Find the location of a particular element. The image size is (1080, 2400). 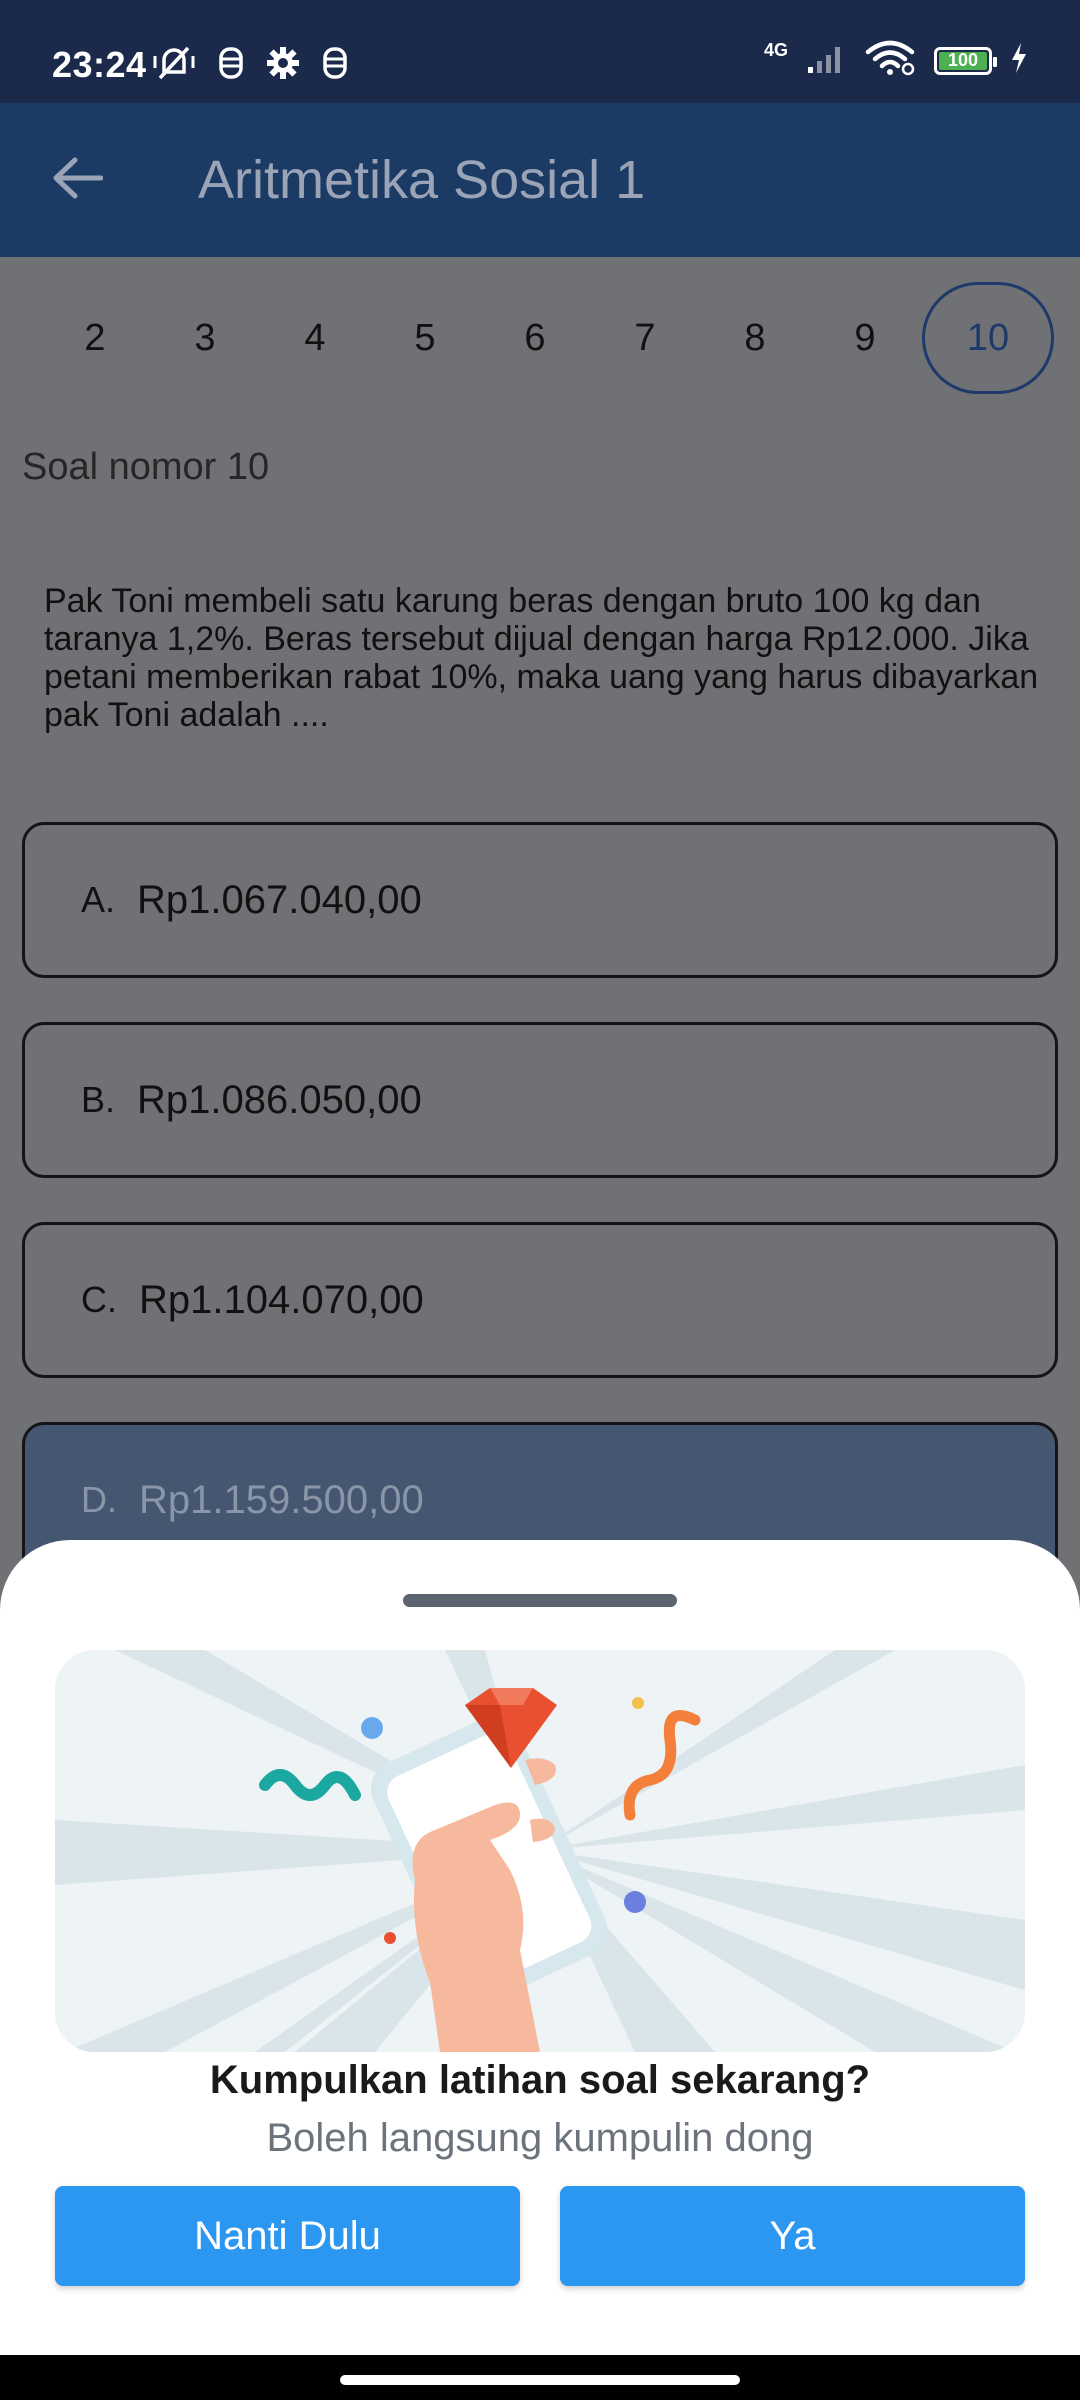

settings-icon is located at coordinates (283, 65).